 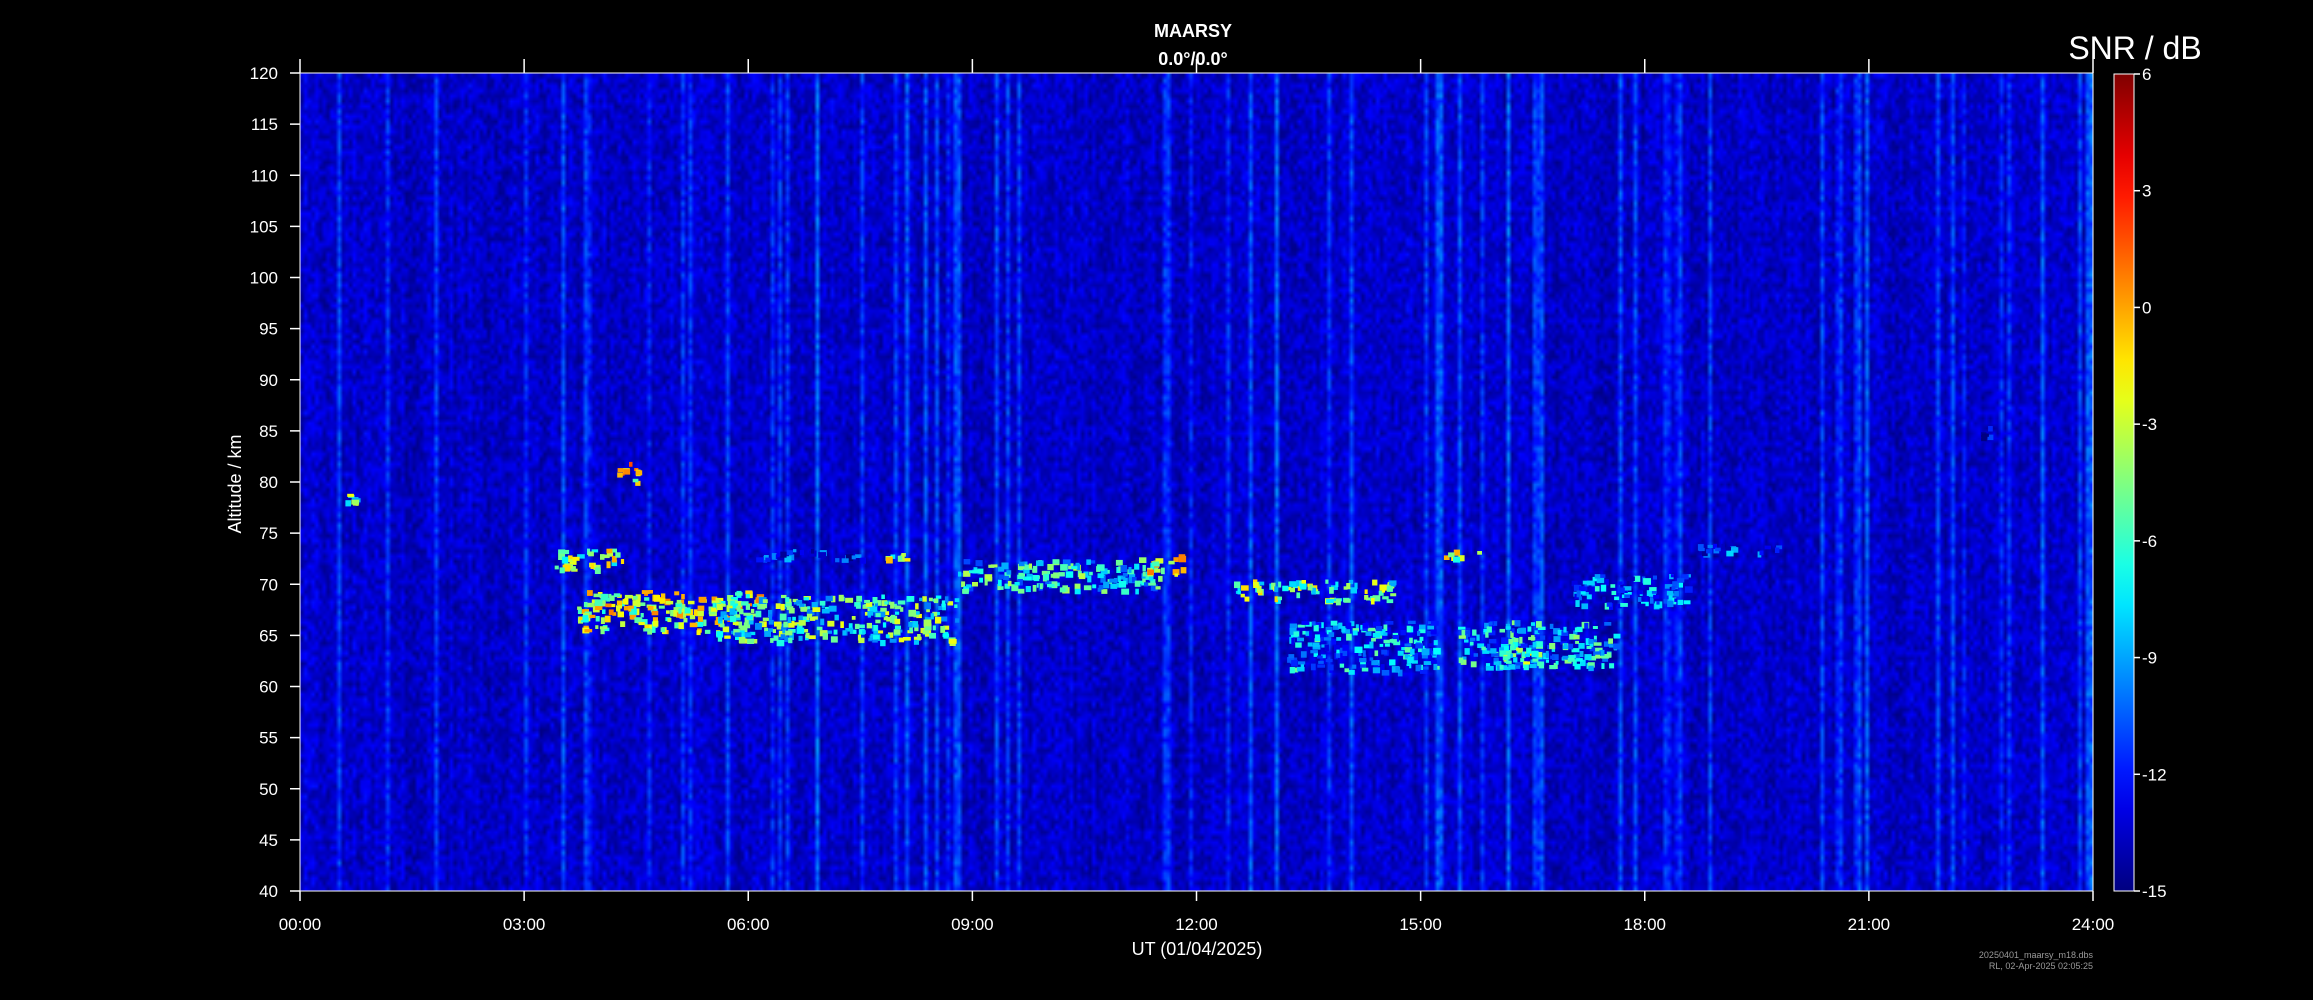 I want to click on y-tick-label: 85, so click(x=268, y=431).